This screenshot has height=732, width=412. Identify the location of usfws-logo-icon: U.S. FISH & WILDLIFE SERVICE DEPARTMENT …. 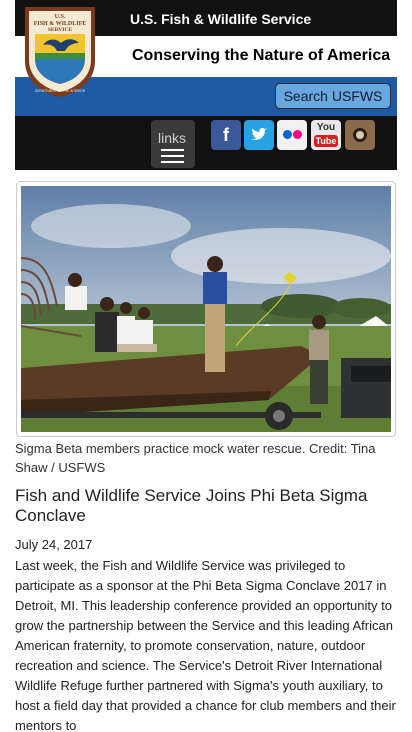
(60, 51).